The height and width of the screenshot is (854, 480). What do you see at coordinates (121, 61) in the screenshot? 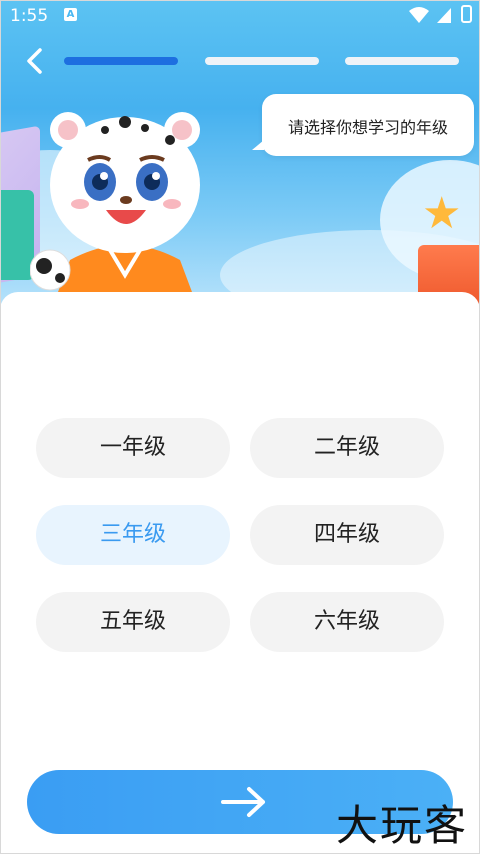
I see `progress-step-1-active` at bounding box center [121, 61].